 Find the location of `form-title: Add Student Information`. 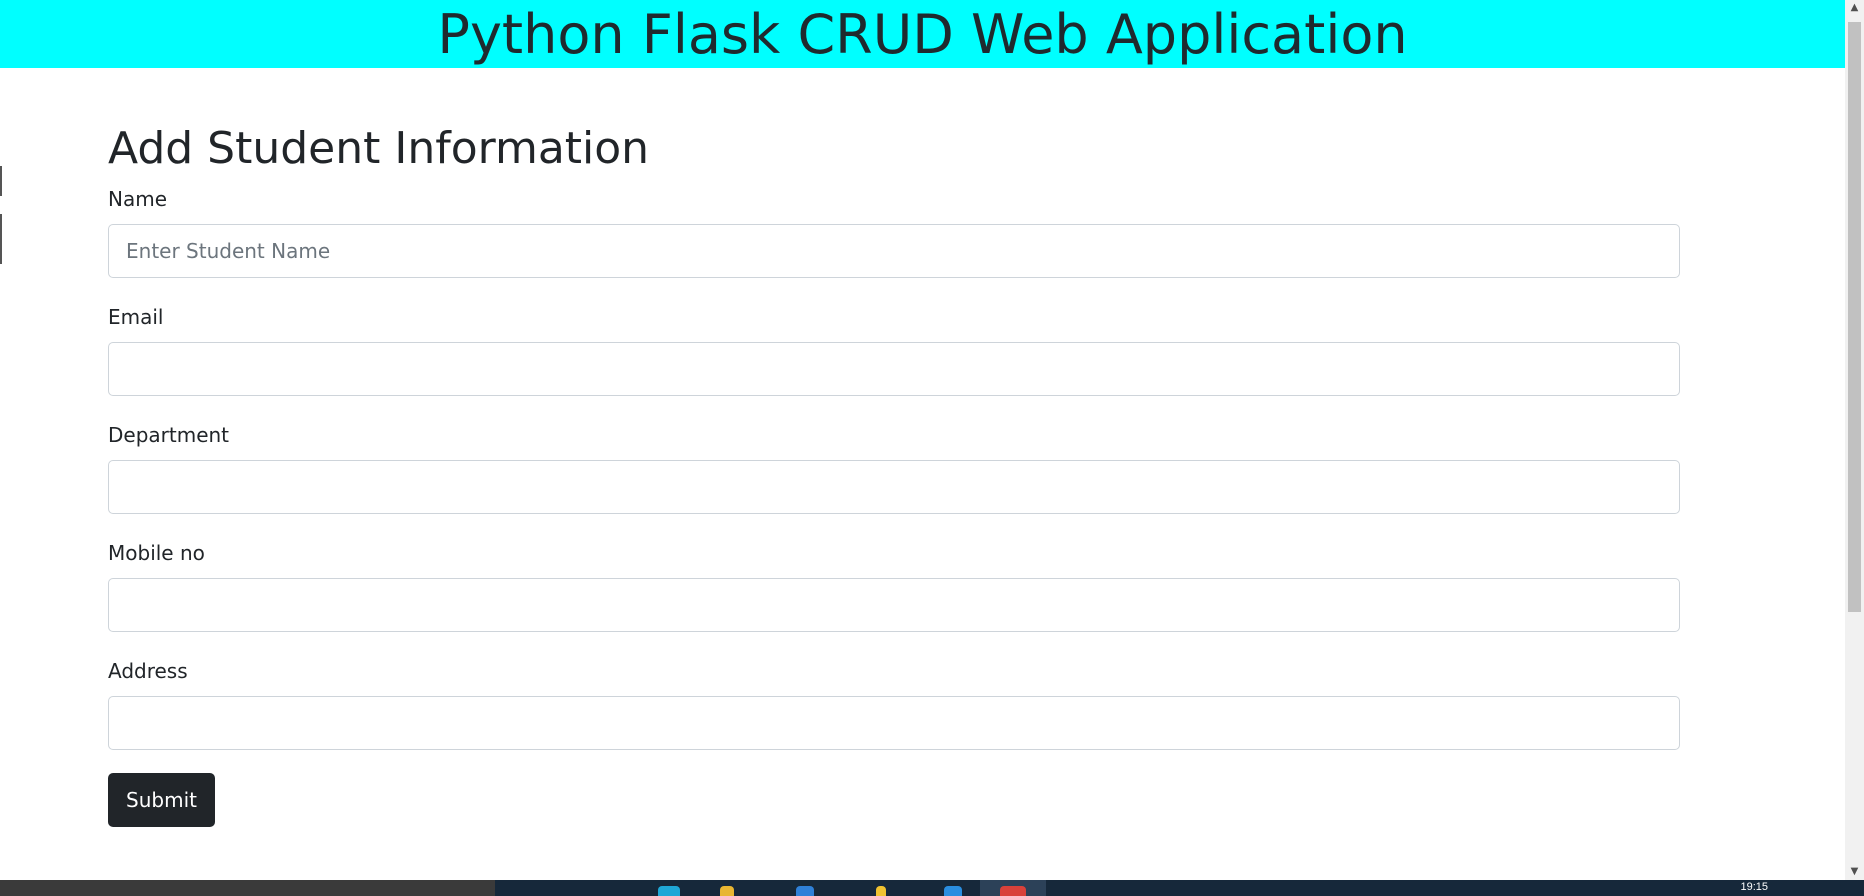

form-title: Add Student Information is located at coordinates (379, 148).